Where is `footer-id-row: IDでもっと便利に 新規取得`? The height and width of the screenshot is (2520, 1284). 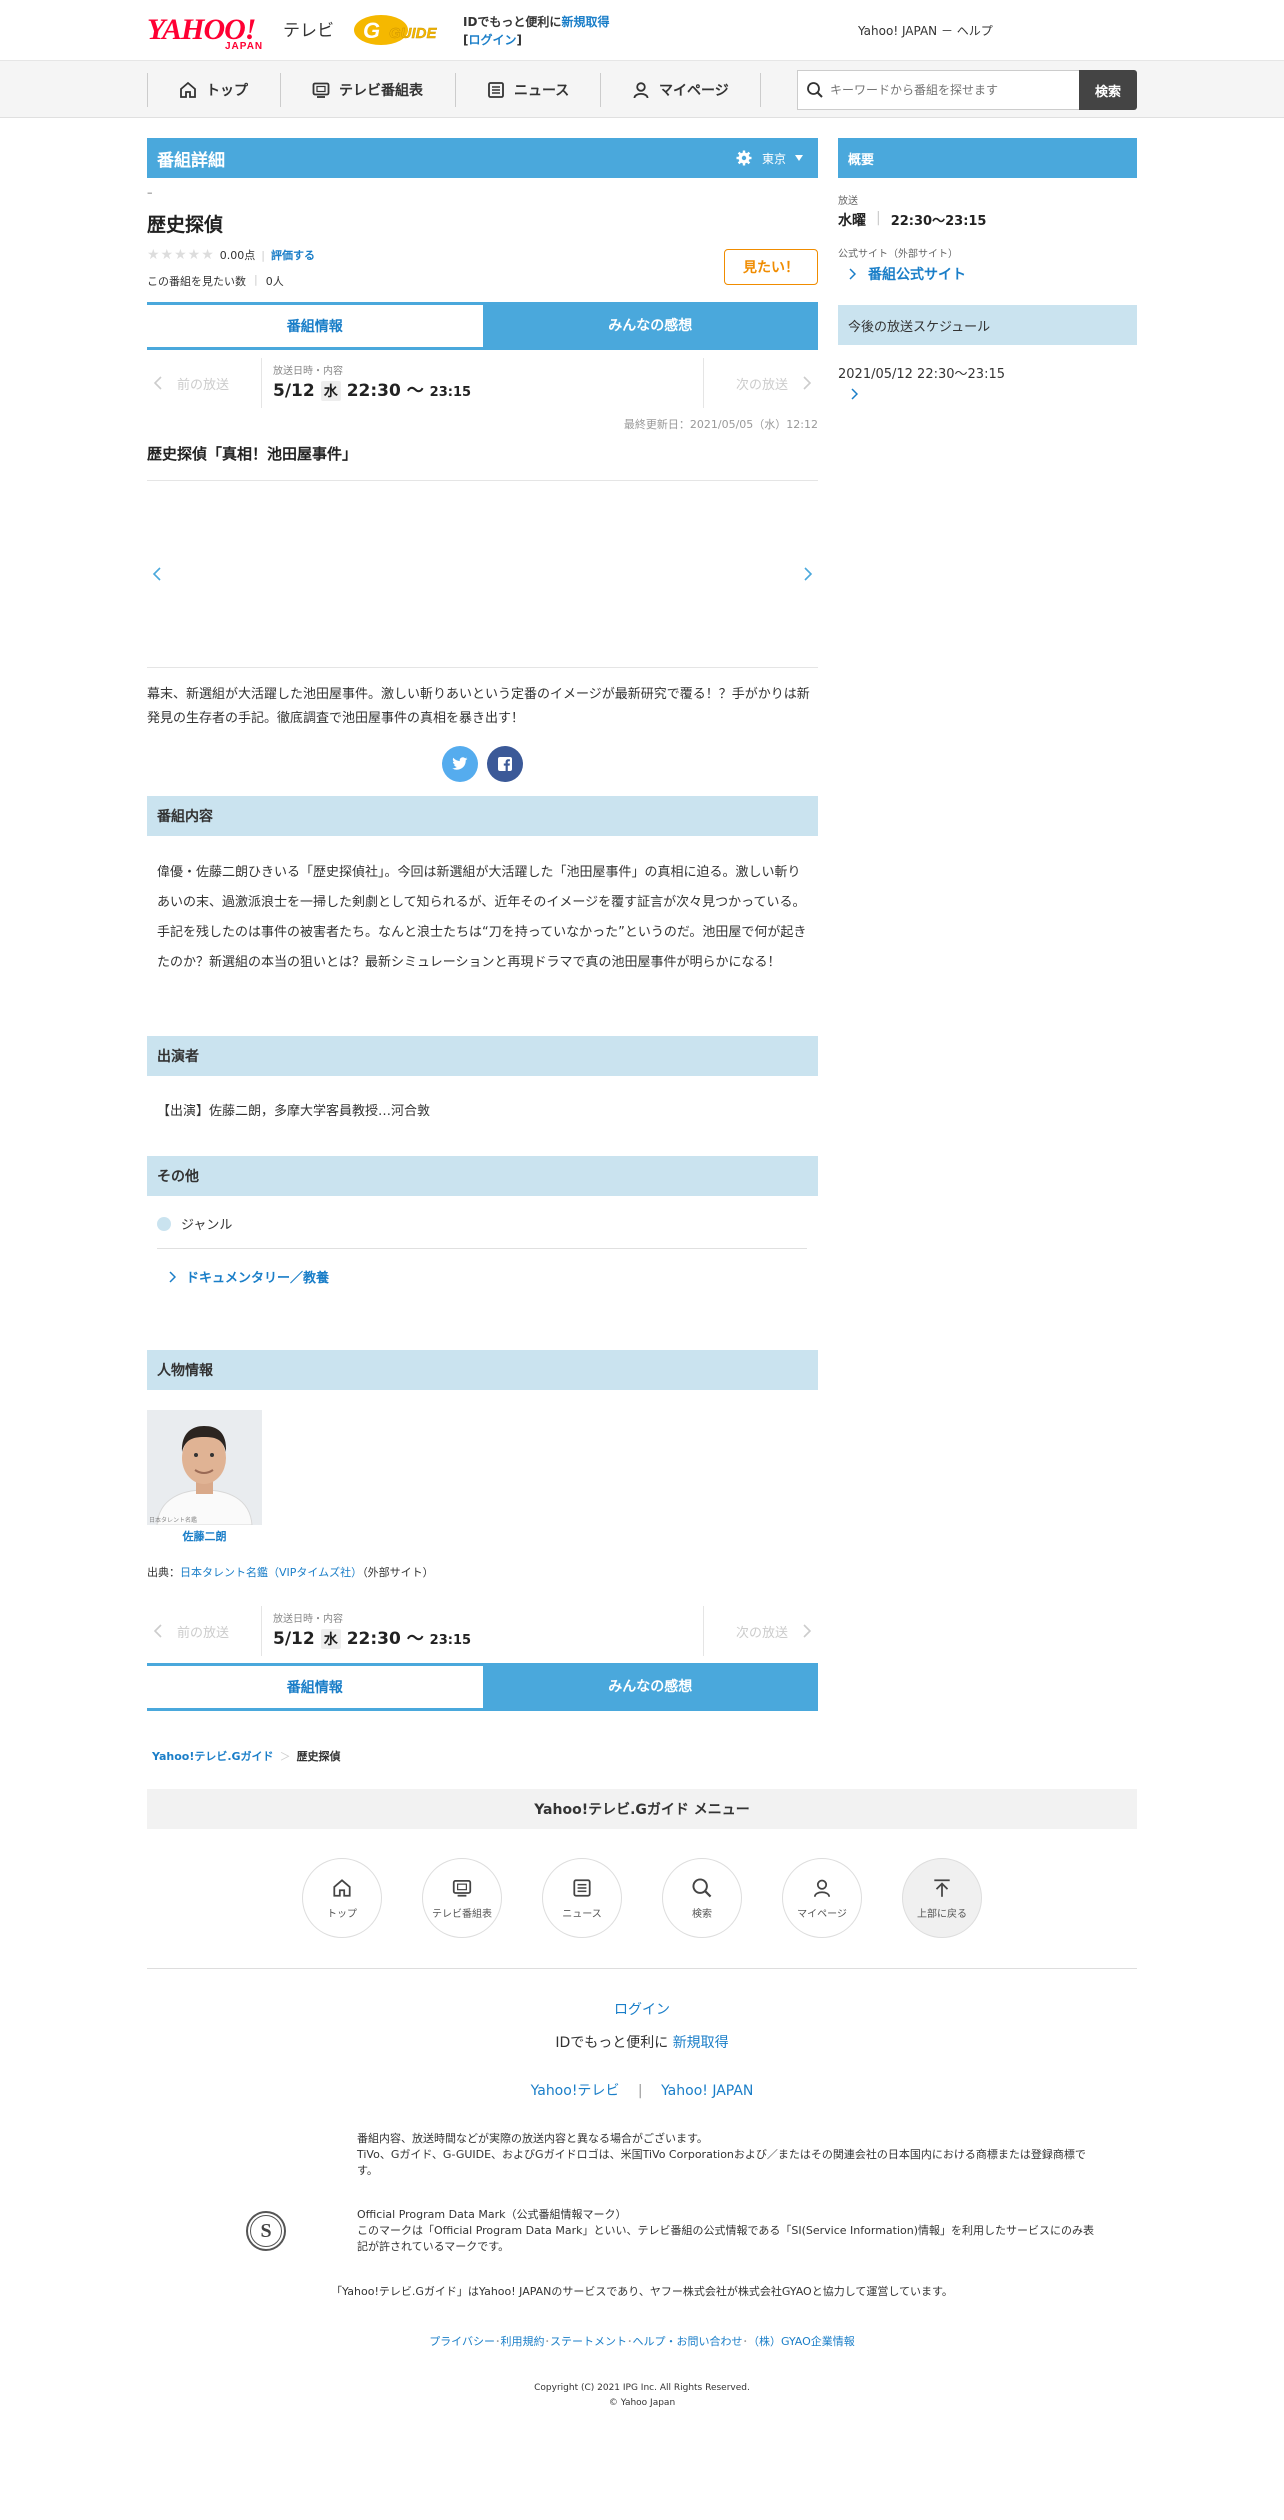 footer-id-row: IDでもっと便利に 新規取得 is located at coordinates (642, 2043).